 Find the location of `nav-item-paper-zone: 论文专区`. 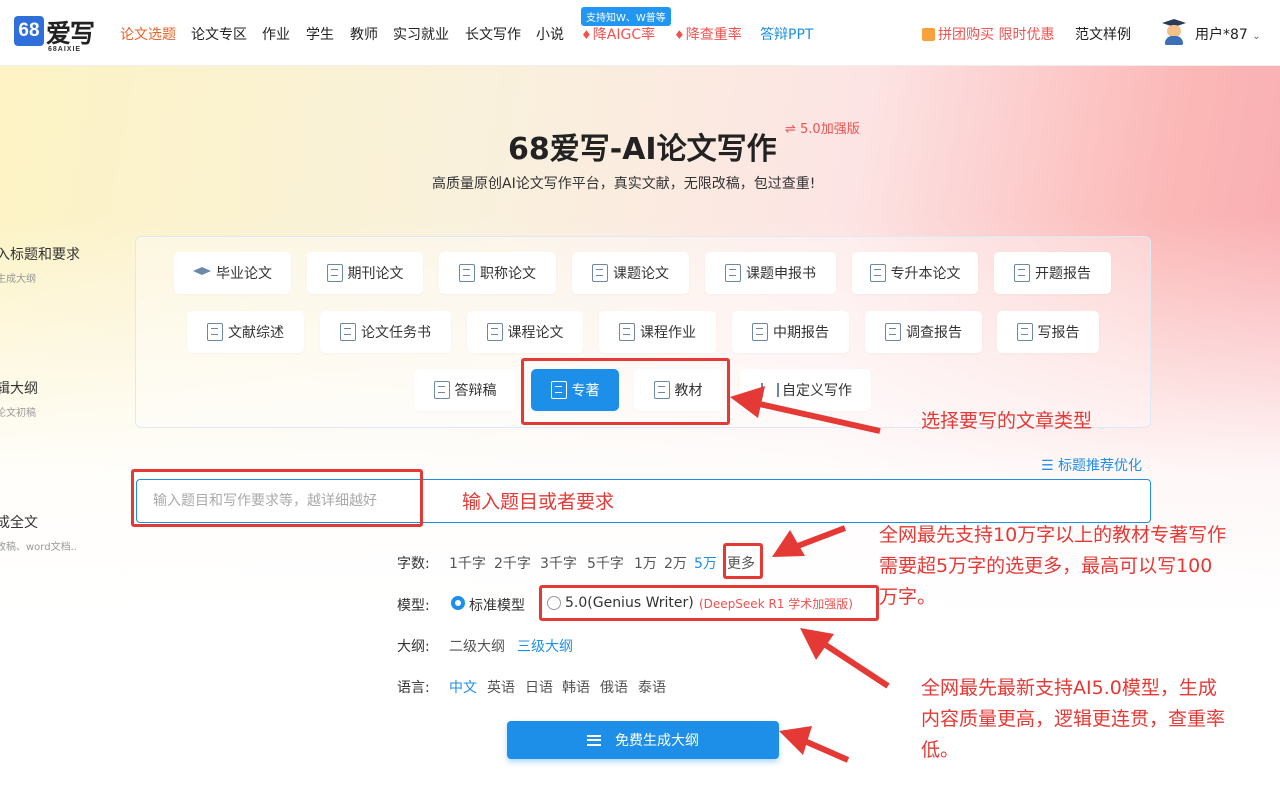

nav-item-paper-zone: 论文专区 is located at coordinates (219, 34).